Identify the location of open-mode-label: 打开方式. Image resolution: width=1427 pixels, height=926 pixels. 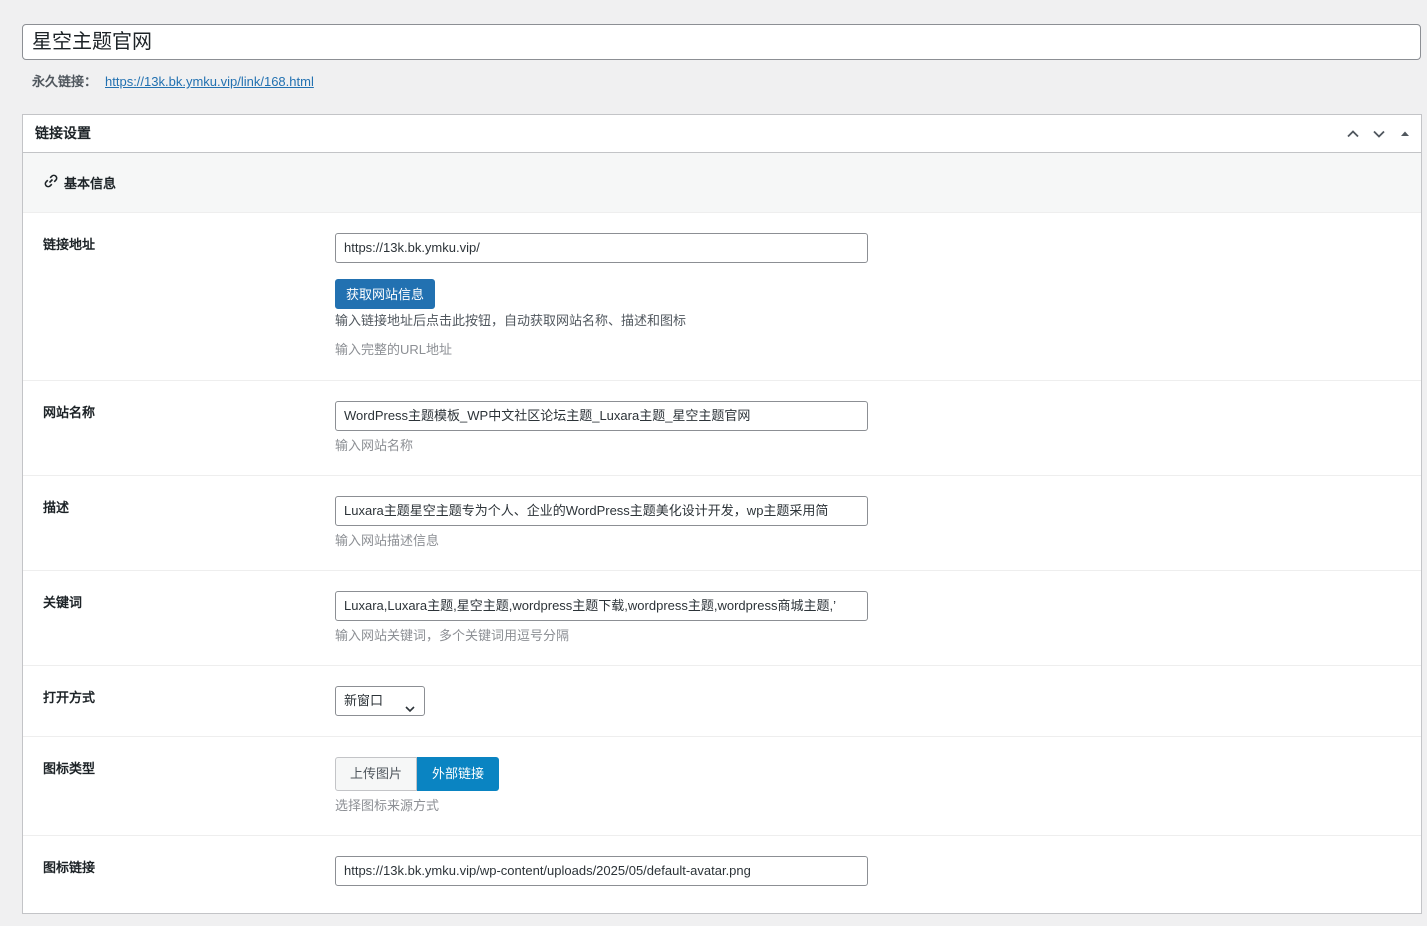
(69, 697).